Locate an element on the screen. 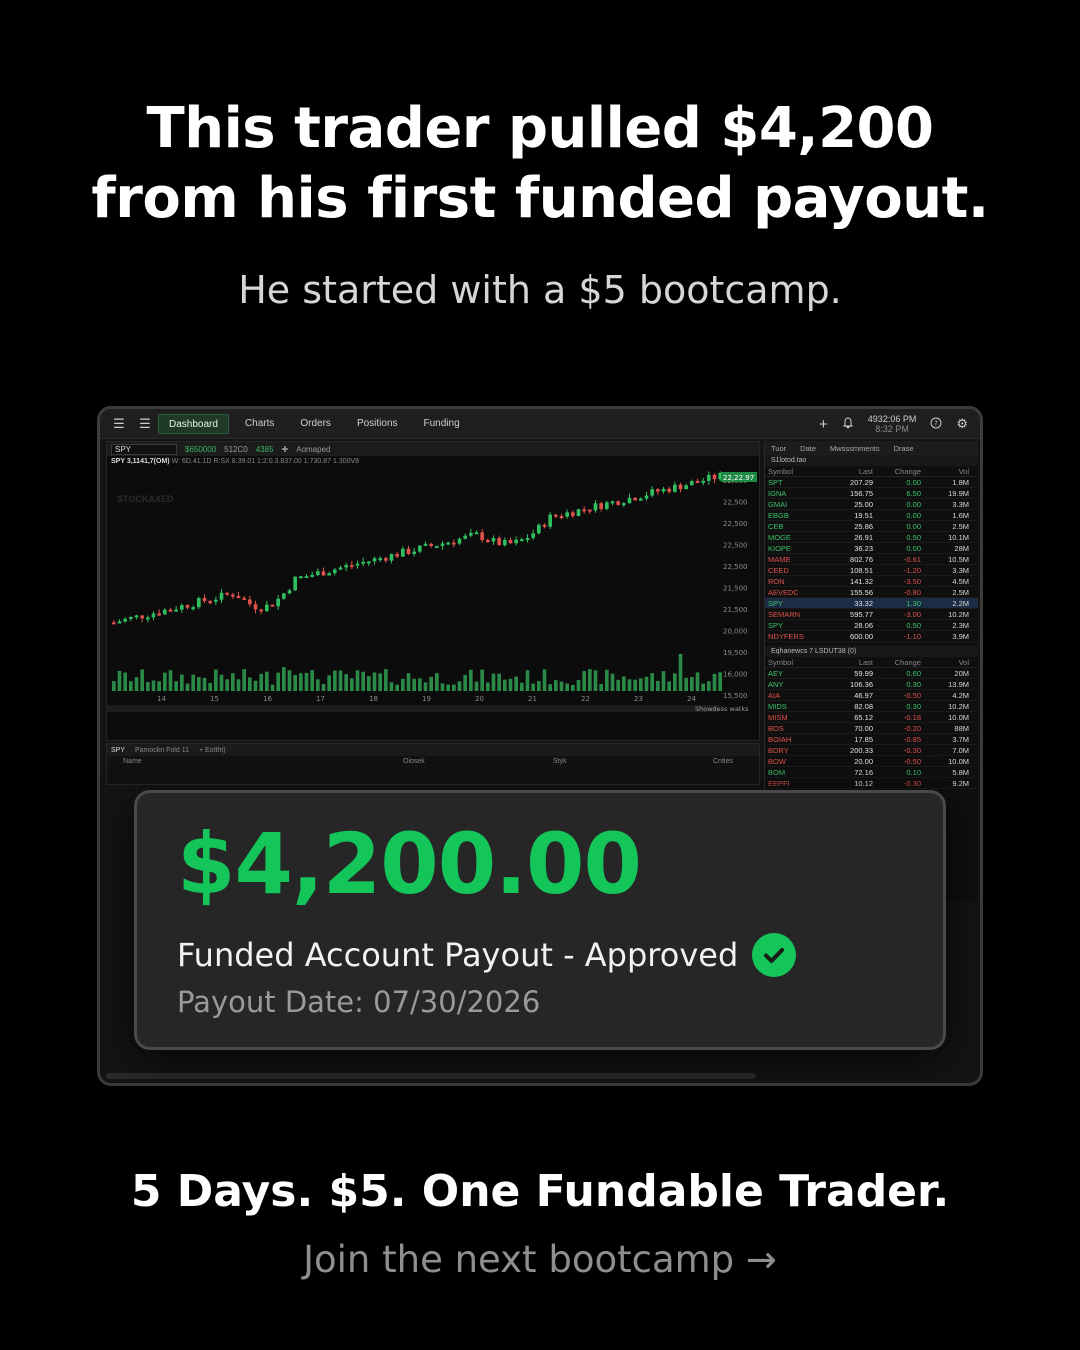  side-tab-3: Mwsssmments is located at coordinates (855, 448).